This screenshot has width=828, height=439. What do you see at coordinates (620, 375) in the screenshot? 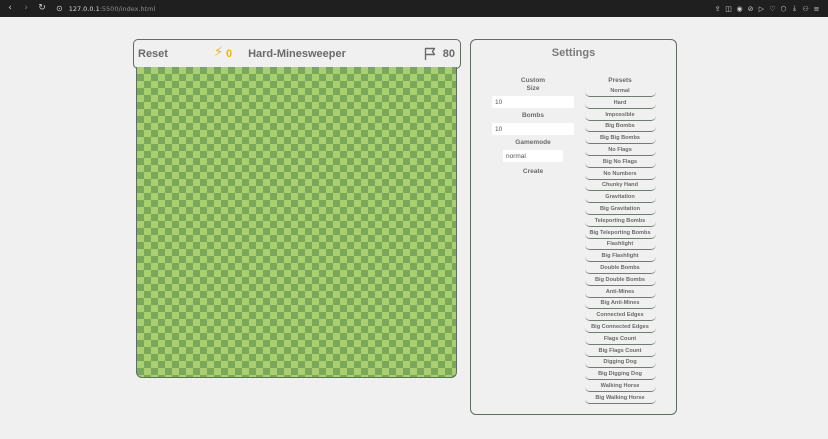
I see `preset-button: Big Digging Dog` at bounding box center [620, 375].